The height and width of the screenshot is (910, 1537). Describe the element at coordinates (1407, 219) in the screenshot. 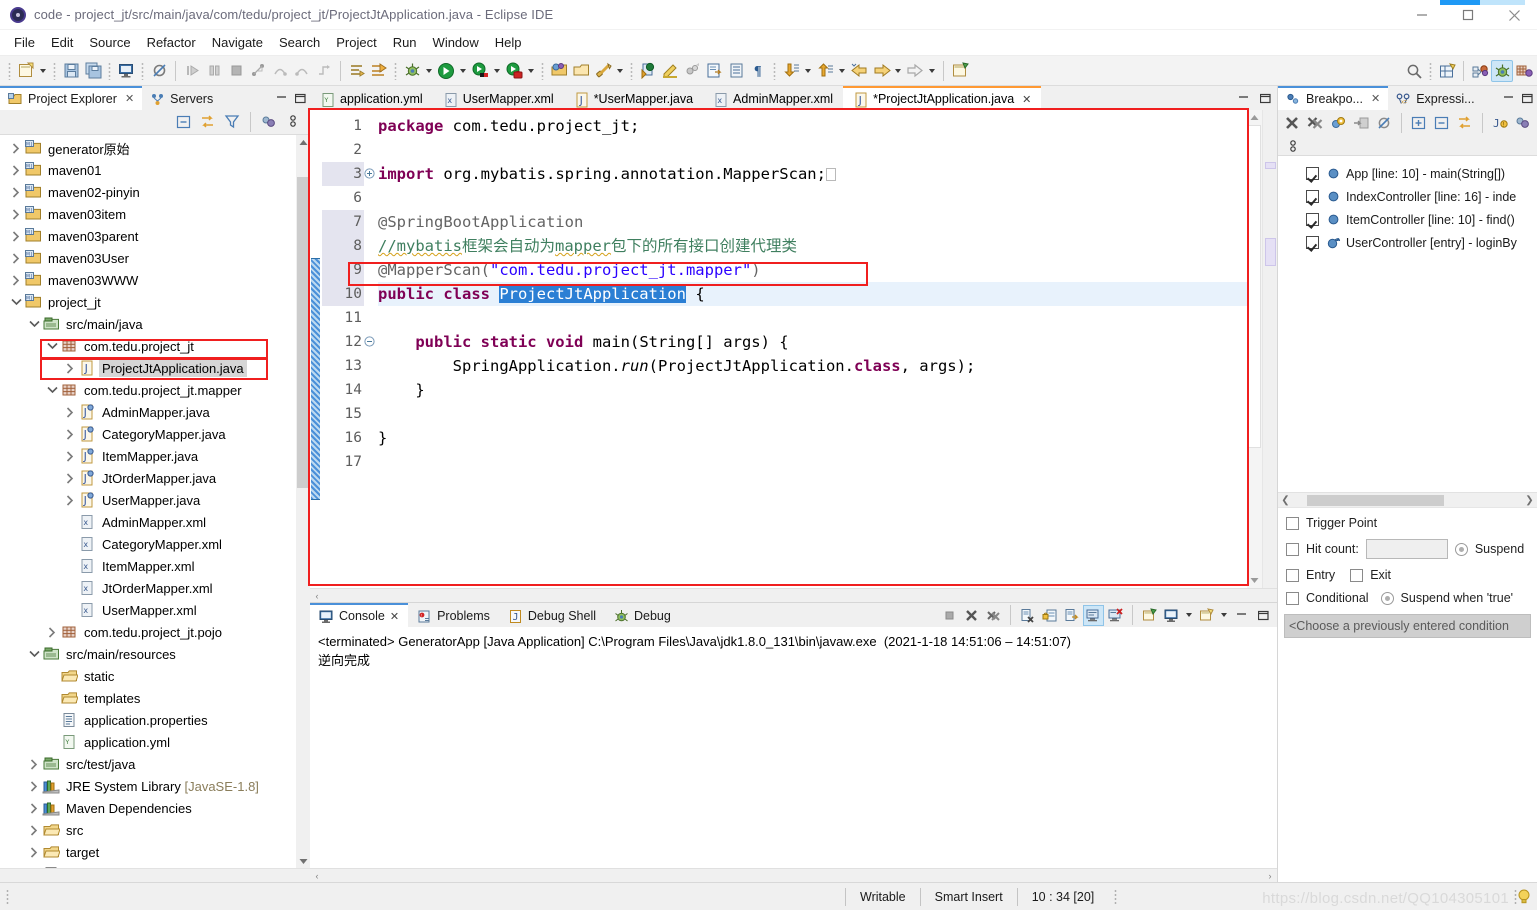

I see `breakpoint-item: ItemController [line: 10] - find()` at that location.